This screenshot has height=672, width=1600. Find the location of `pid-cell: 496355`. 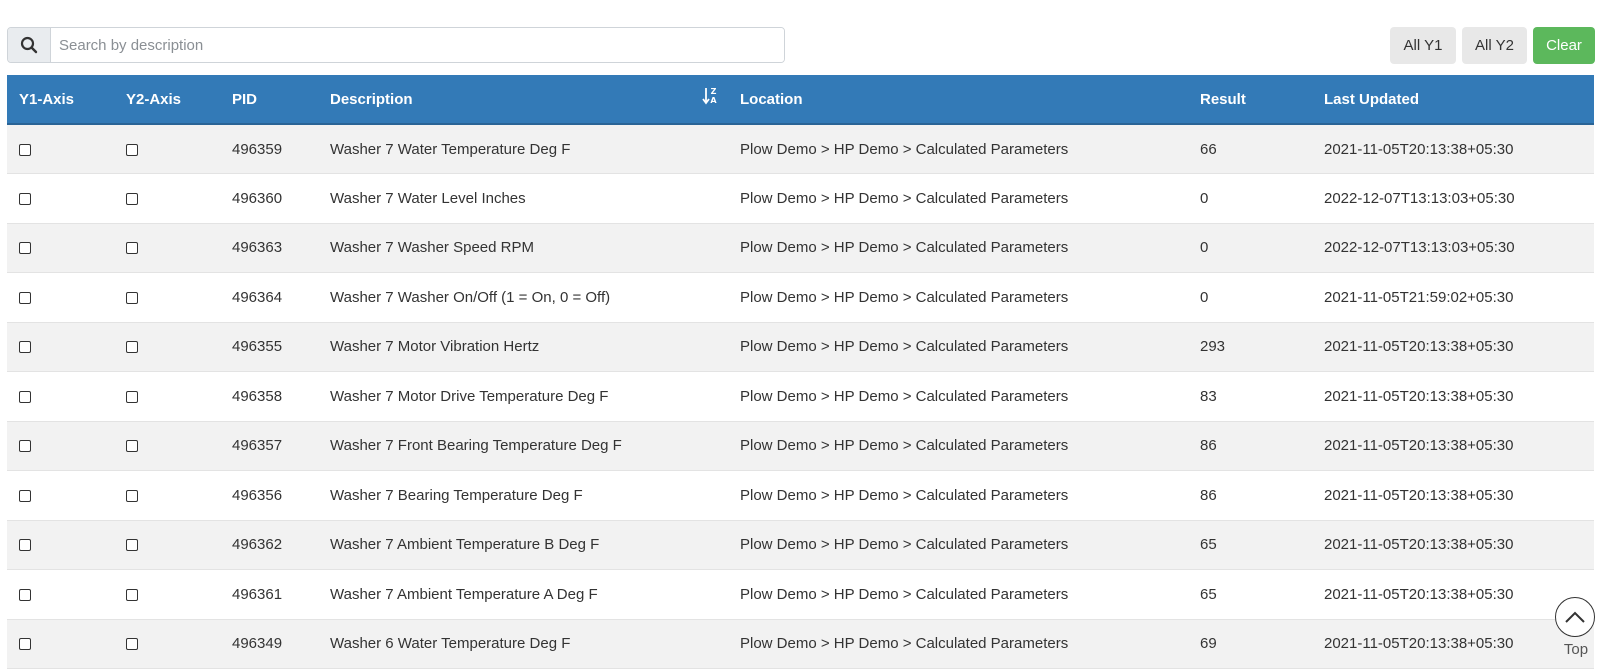

pid-cell: 496355 is located at coordinates (257, 347).